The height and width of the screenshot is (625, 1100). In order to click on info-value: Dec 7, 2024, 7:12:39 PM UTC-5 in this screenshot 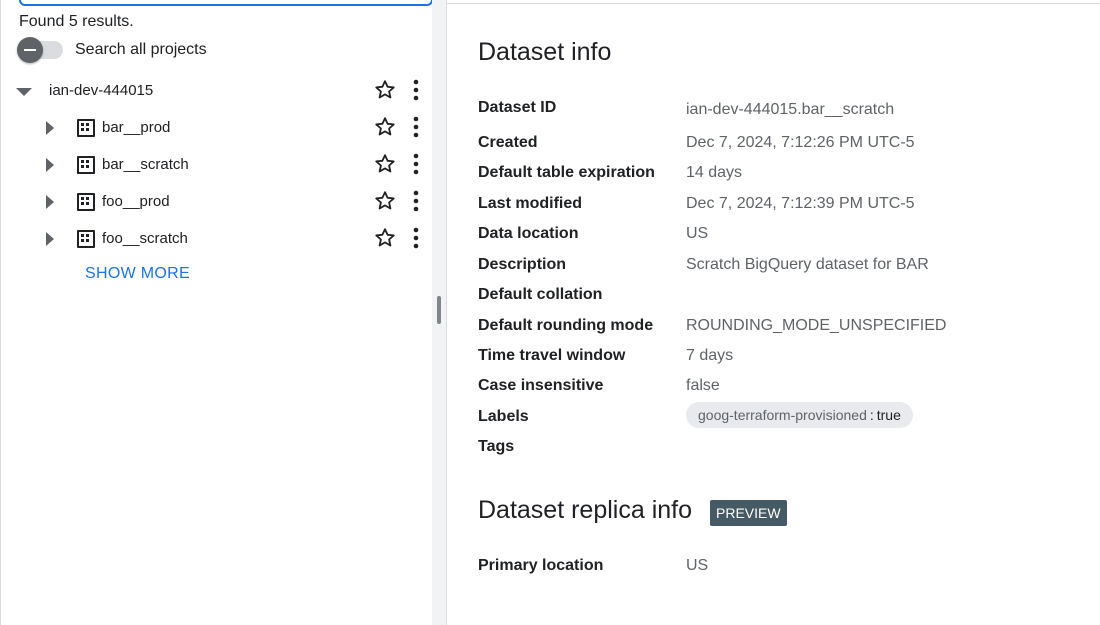, I will do `click(800, 203)`.